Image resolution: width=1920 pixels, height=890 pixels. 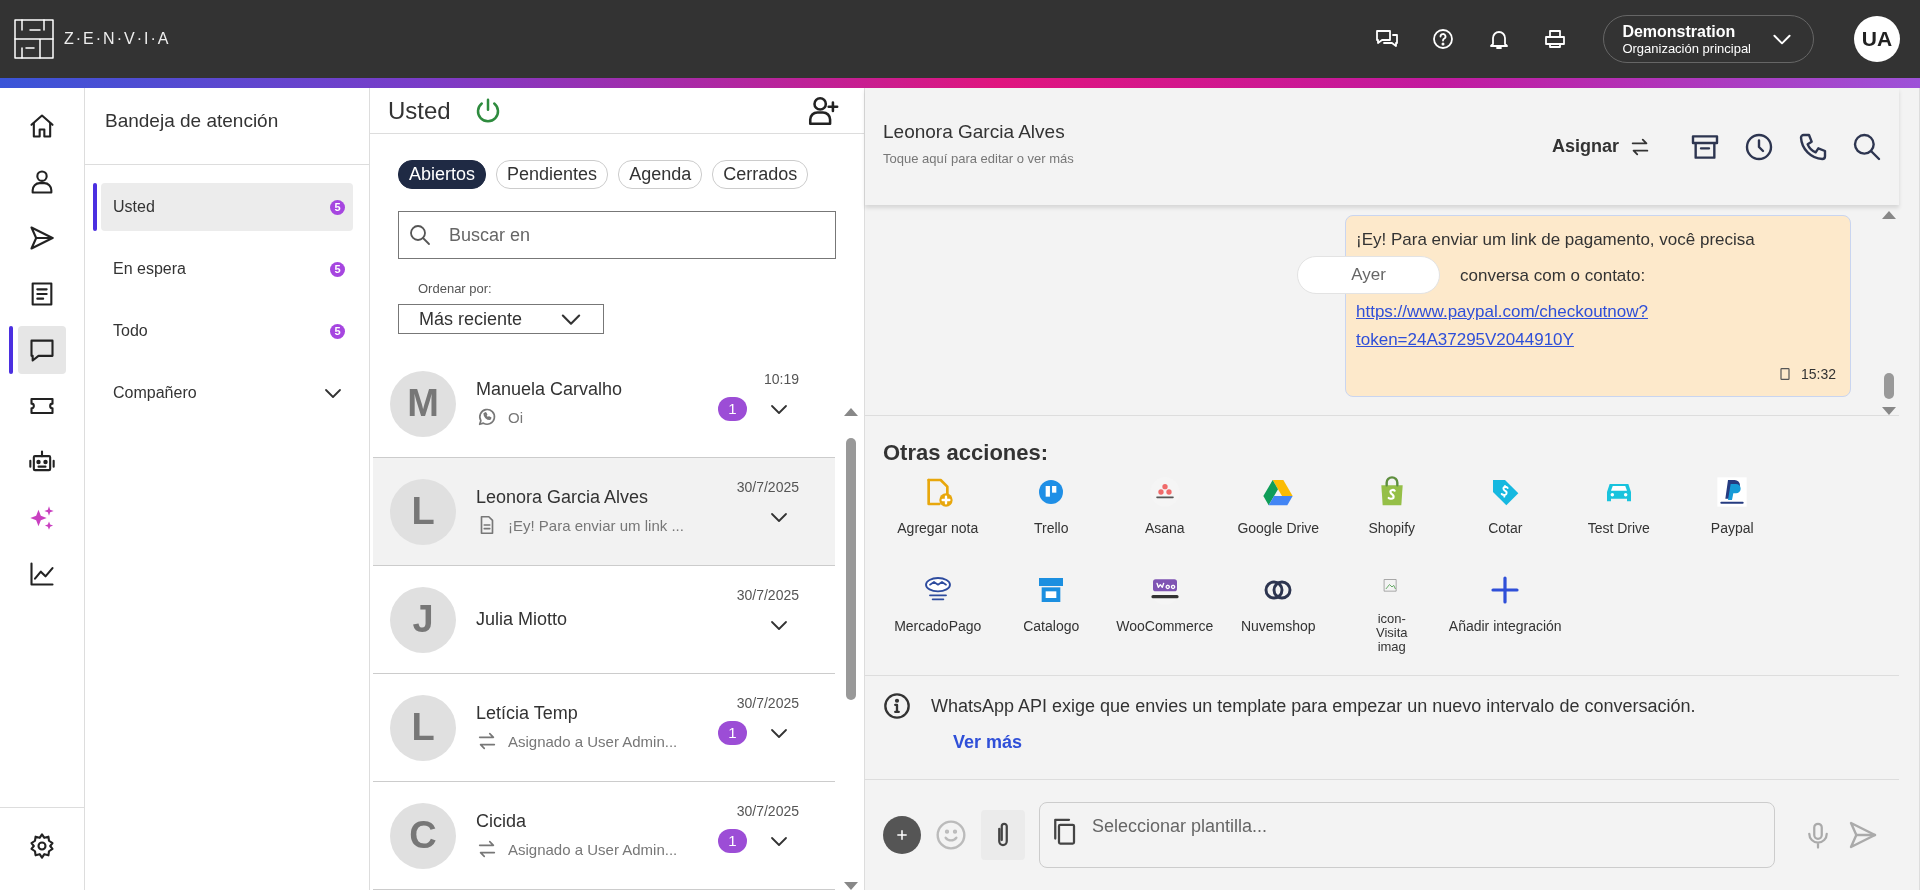 What do you see at coordinates (550, 389) in the screenshot?
I see `contact-name: Manuela Carvalho` at bounding box center [550, 389].